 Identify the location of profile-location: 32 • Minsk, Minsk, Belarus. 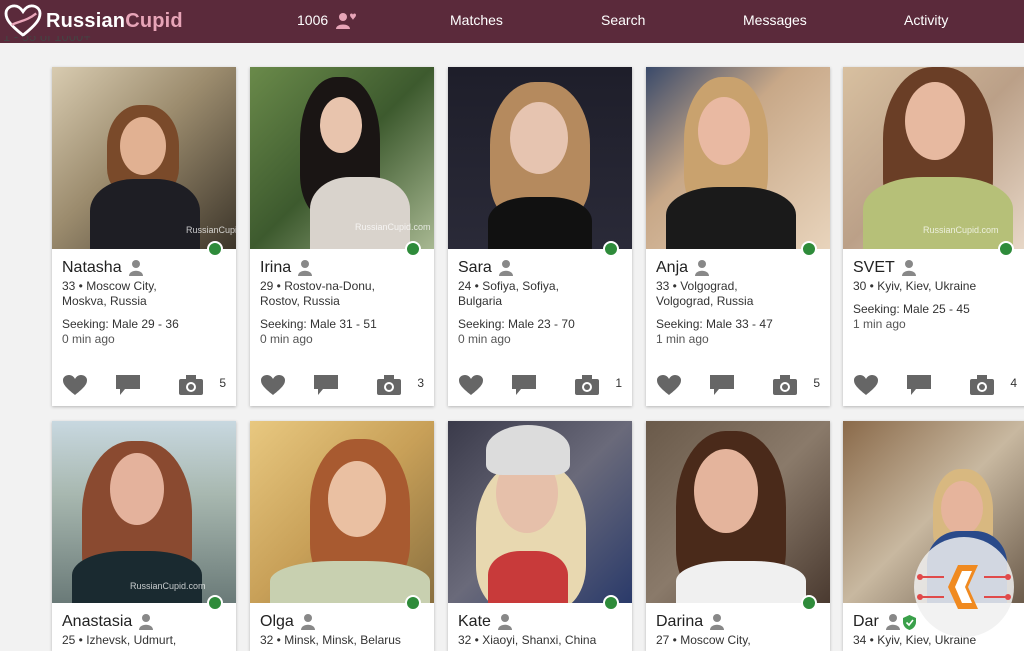
(330, 640).